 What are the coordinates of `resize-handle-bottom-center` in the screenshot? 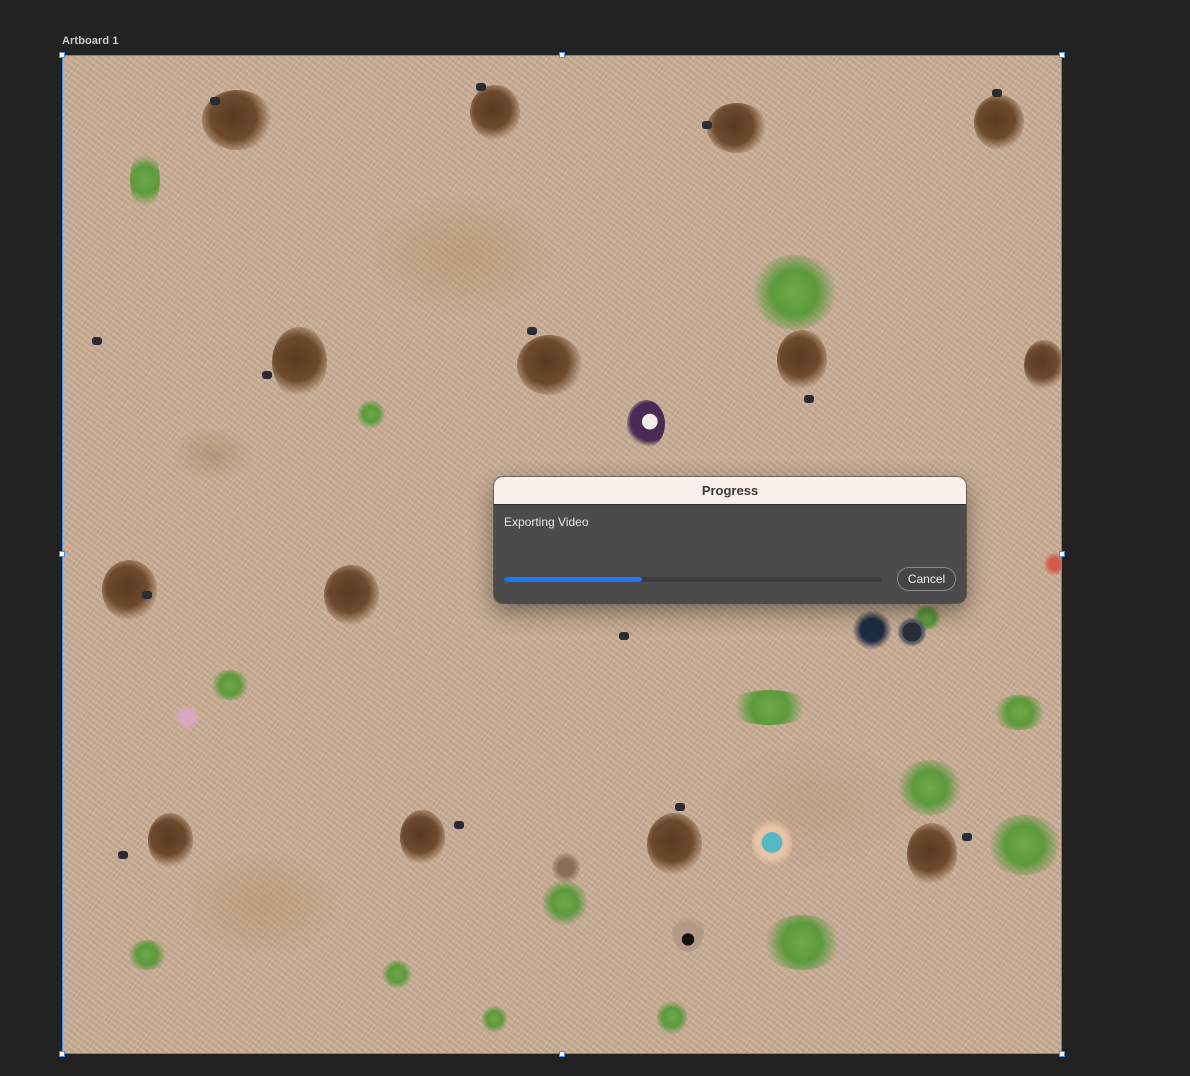 It's located at (562, 1054).